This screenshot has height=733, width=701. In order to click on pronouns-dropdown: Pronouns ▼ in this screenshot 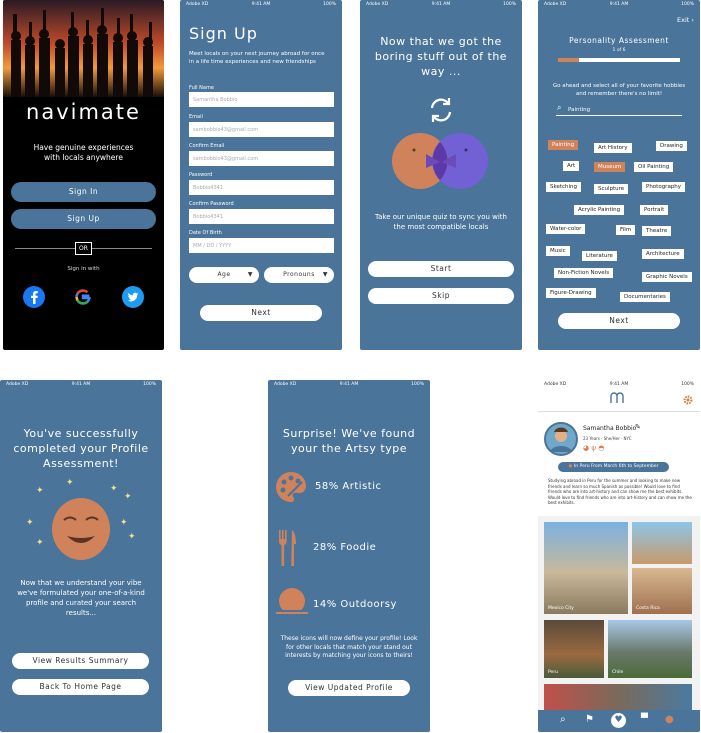, I will do `click(299, 275)`.